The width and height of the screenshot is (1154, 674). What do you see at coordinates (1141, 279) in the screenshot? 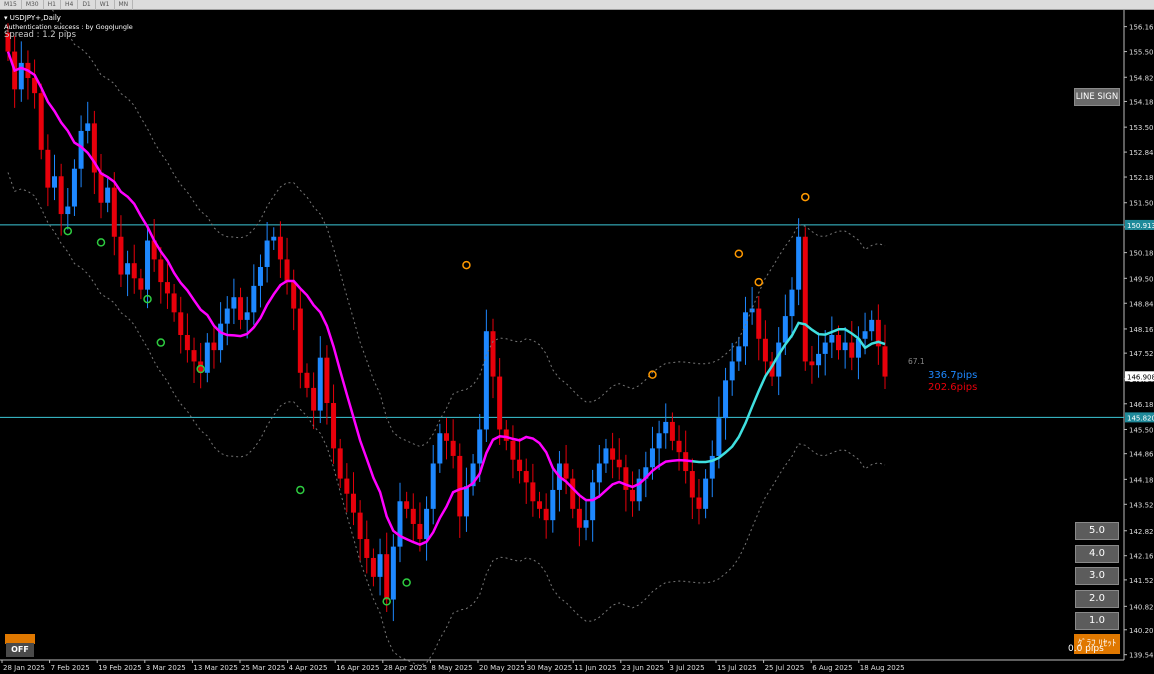
I see `price-label: 149.500` at bounding box center [1141, 279].